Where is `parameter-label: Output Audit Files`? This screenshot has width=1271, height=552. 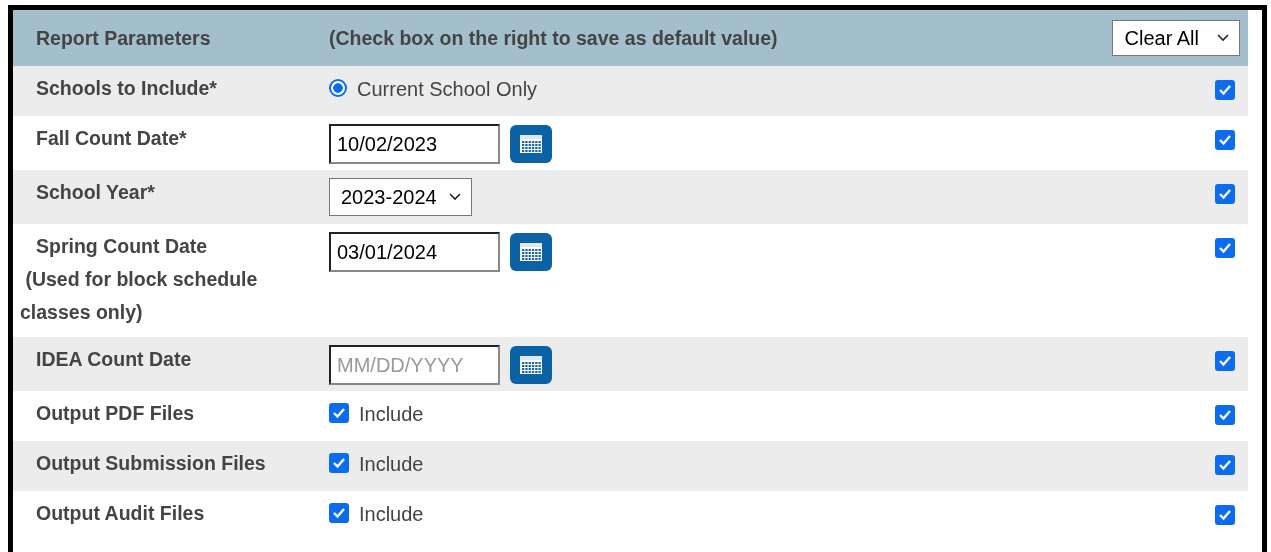 parameter-label: Output Audit Files is located at coordinates (120, 513).